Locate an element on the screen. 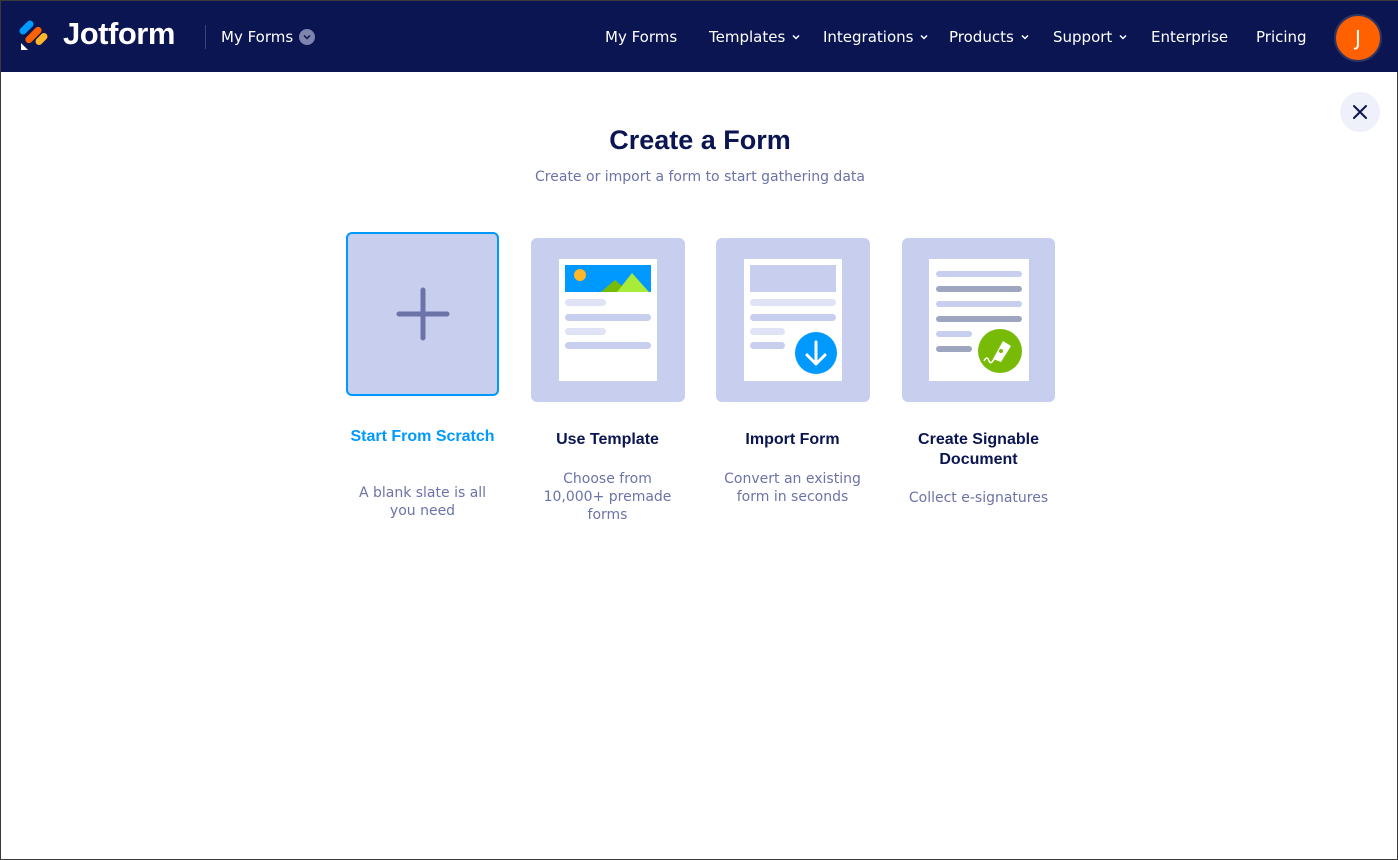 This screenshot has height=860, width=1398. nav-item-label: My Forms is located at coordinates (641, 37).